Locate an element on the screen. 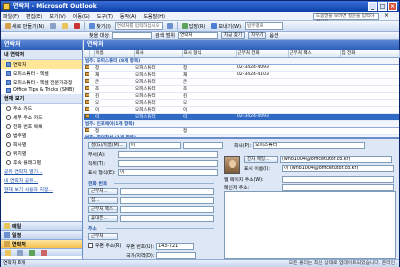 The width and height of the screenshot is (400, 267). menu-actions: 동작(A) is located at coordinates (128, 16).